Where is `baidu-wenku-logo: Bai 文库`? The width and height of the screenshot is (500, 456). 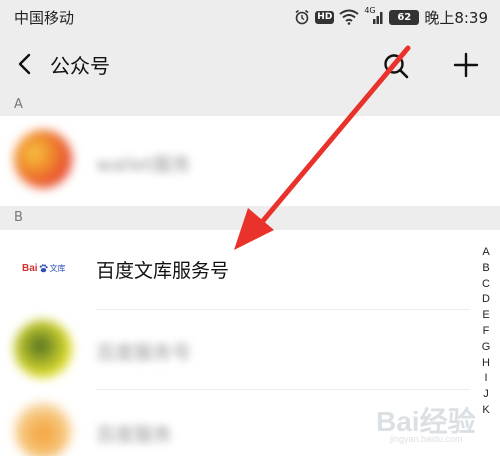
baidu-wenku-logo: Bai 文库 is located at coordinates (49, 268).